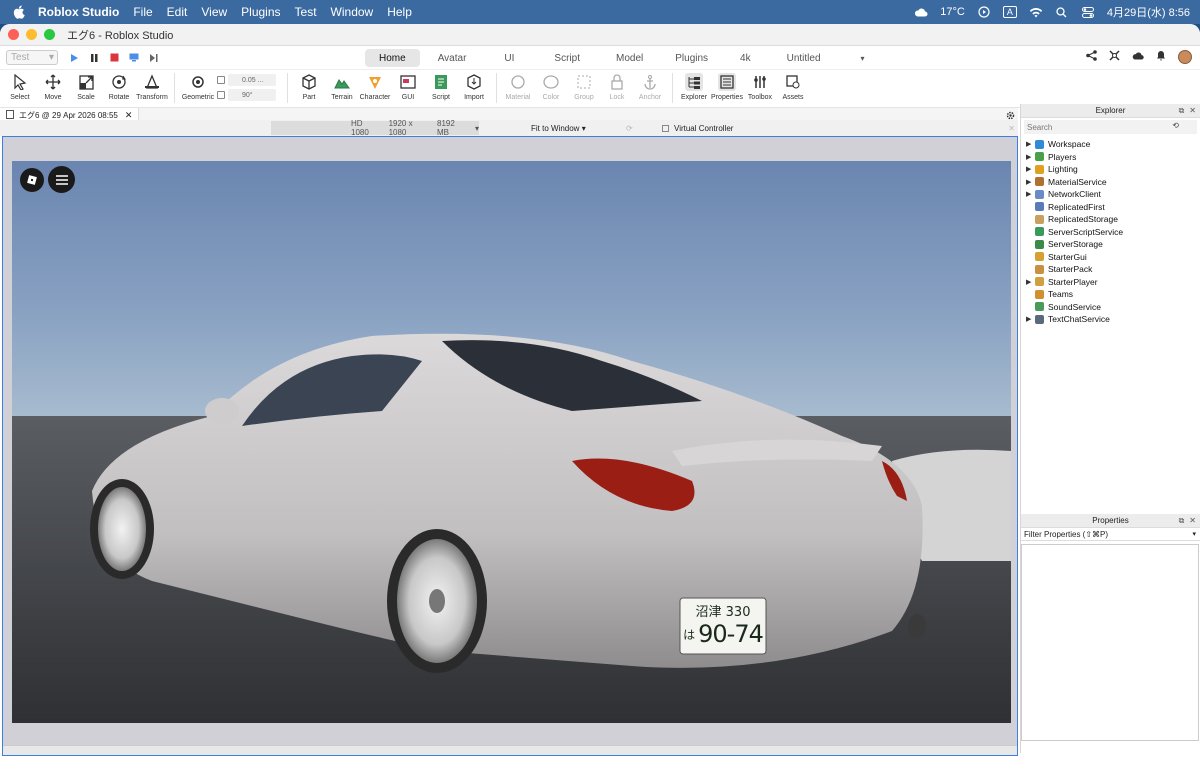 The height and width of the screenshot is (777, 1200). I want to click on share-icon, so click(1091, 57).